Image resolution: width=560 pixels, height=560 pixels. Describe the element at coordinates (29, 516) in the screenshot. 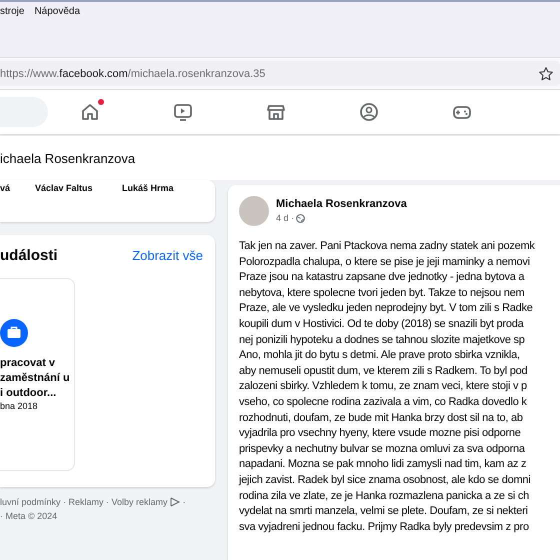

I see `footer-copyright: · Meta © 2024` at that location.